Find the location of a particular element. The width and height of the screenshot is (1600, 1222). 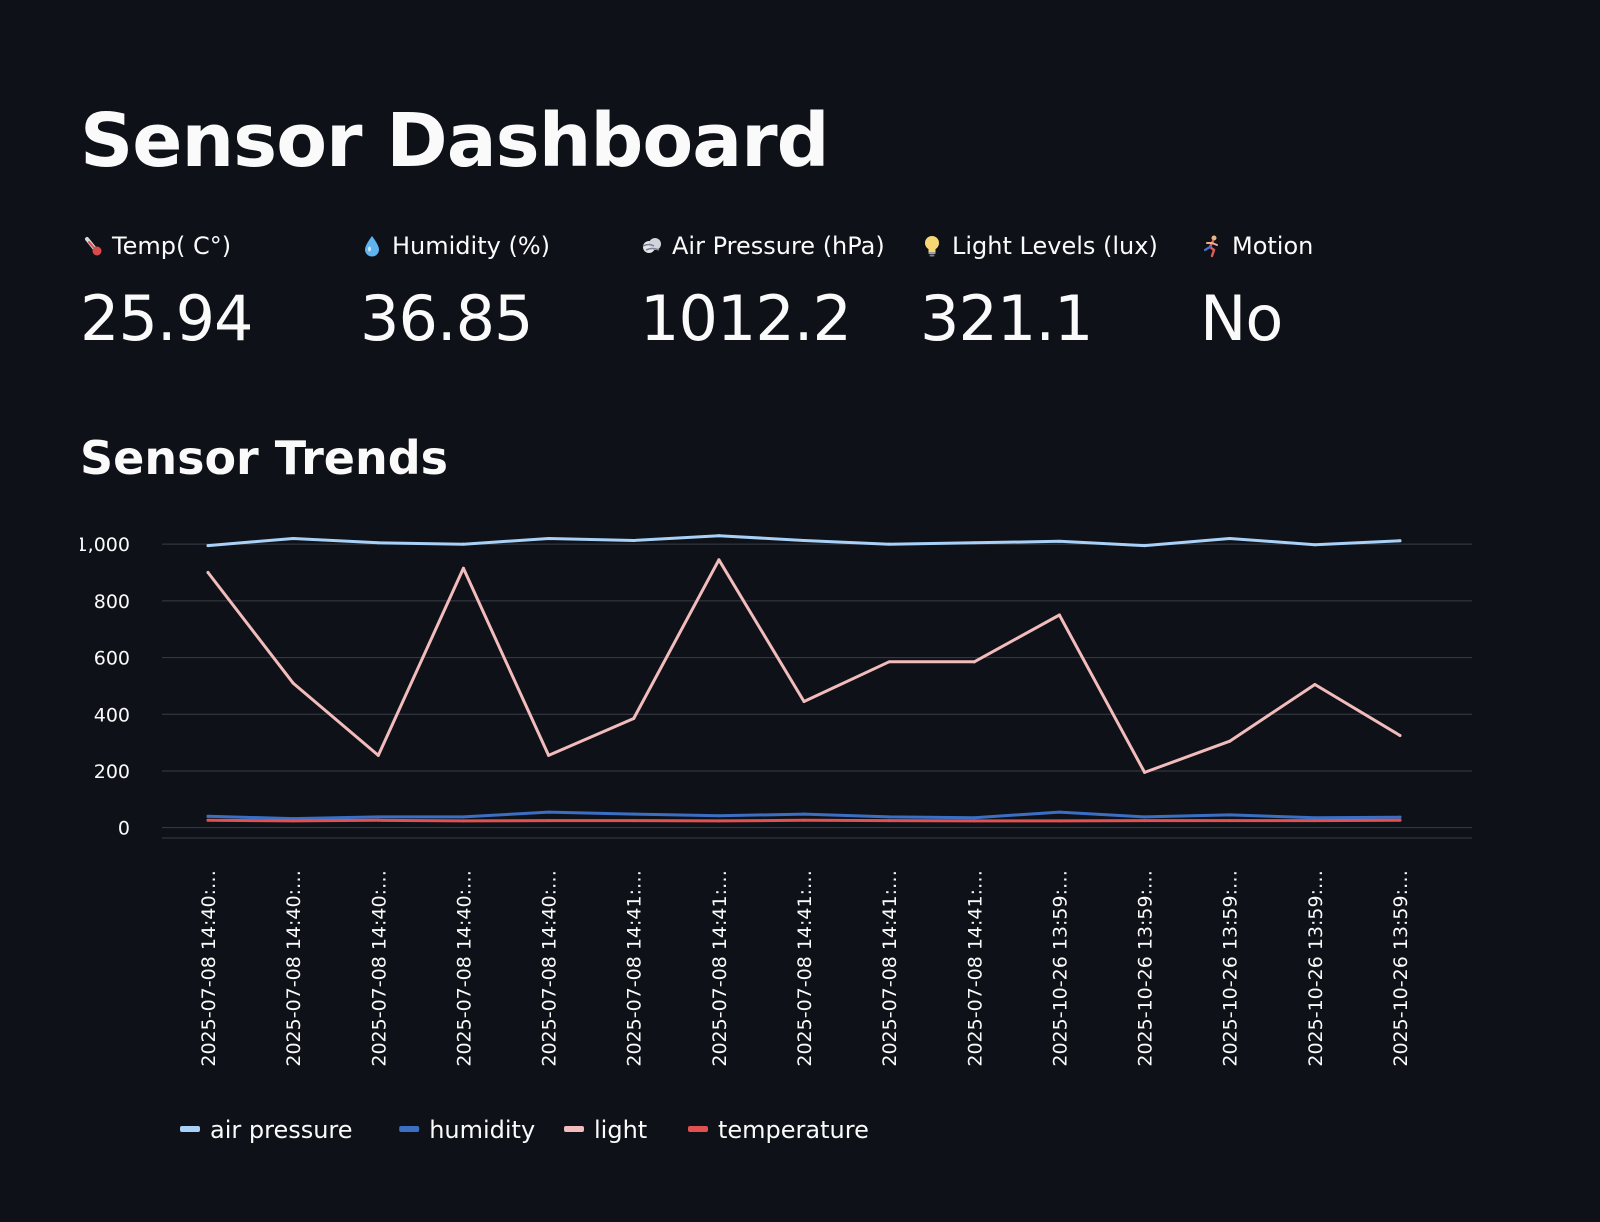

legend-label: humidity is located at coordinates (482, 1130).